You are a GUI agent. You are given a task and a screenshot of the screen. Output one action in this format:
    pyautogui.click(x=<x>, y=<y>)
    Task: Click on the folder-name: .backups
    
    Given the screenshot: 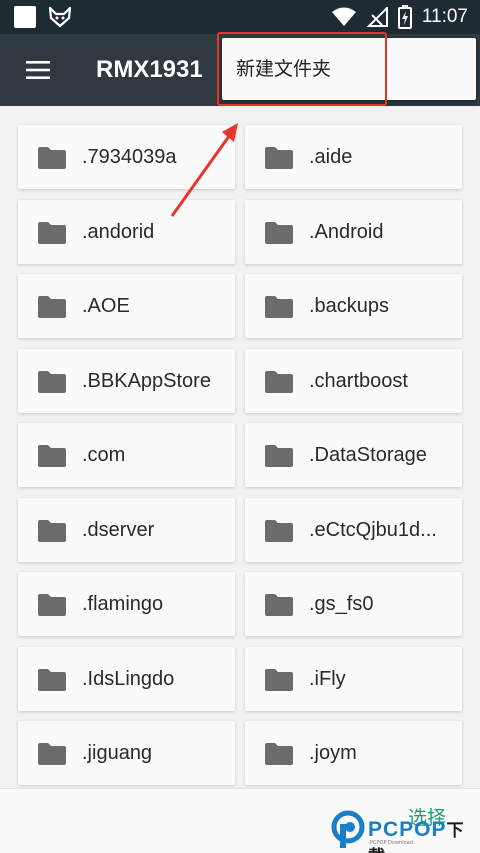 What is the action you would take?
    pyautogui.click(x=349, y=306)
    